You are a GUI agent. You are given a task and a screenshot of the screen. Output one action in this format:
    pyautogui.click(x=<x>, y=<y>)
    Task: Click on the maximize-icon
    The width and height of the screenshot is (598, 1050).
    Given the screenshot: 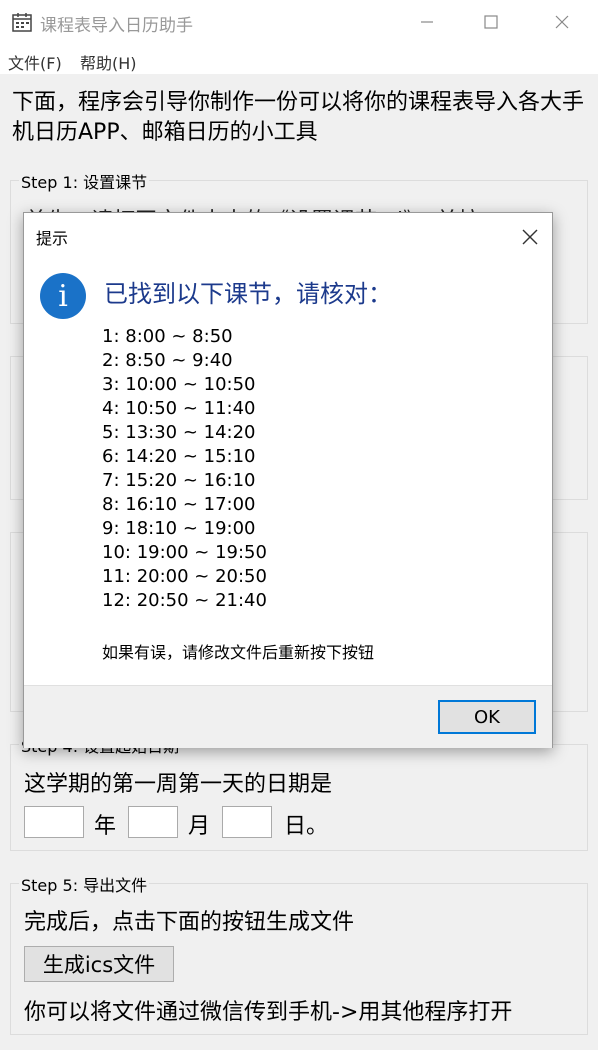 What is the action you would take?
    pyautogui.click(x=491, y=22)
    